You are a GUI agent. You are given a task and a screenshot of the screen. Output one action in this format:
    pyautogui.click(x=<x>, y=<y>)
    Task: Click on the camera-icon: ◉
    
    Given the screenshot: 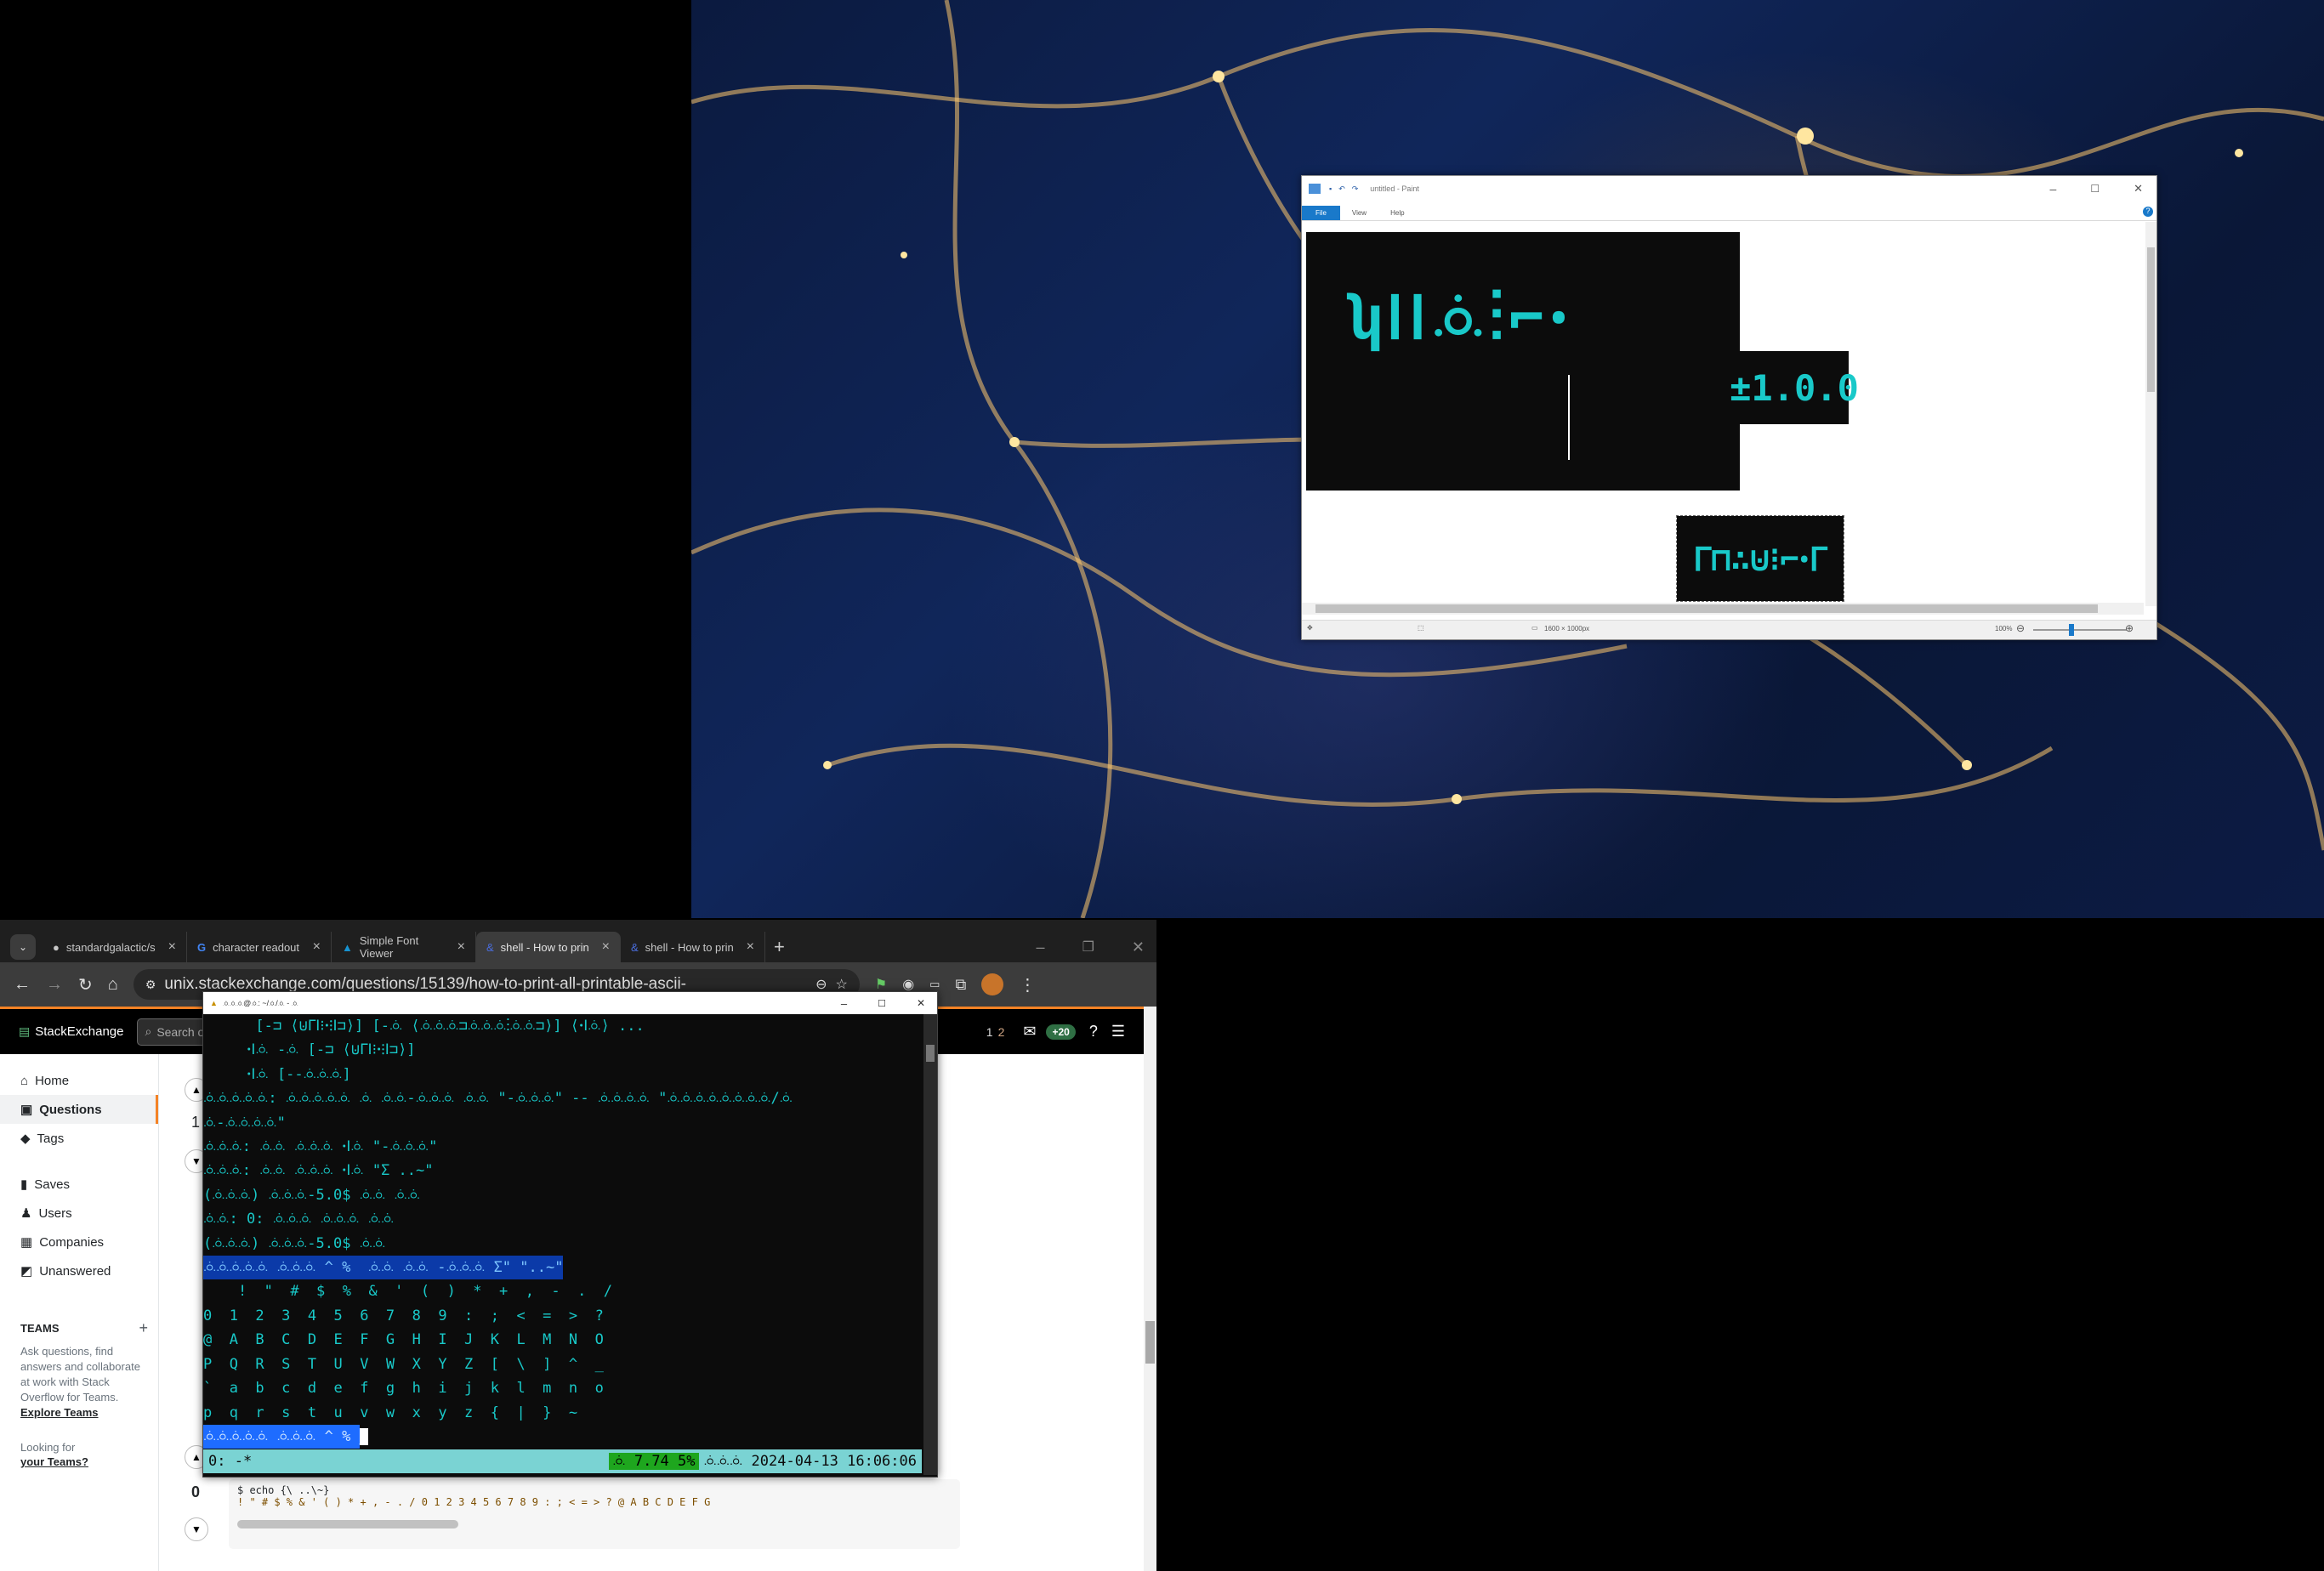 What is the action you would take?
    pyautogui.click(x=908, y=984)
    